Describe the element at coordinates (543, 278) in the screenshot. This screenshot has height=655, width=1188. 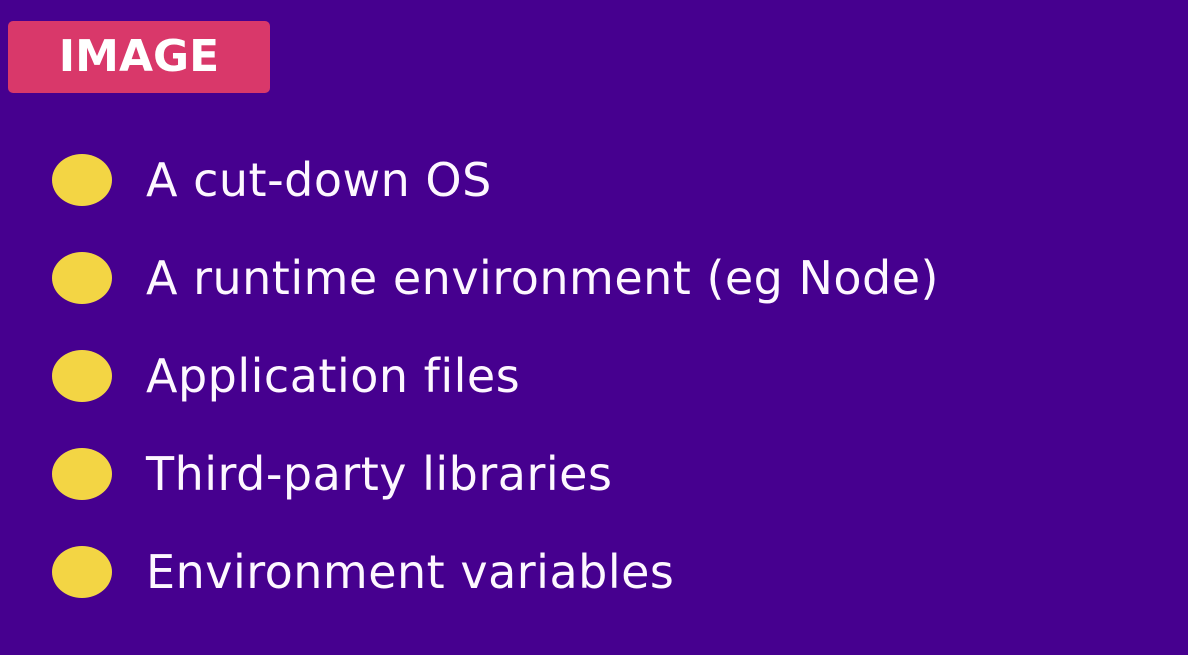
I see `bullet-label: A runtime environment (eg Node)` at that location.